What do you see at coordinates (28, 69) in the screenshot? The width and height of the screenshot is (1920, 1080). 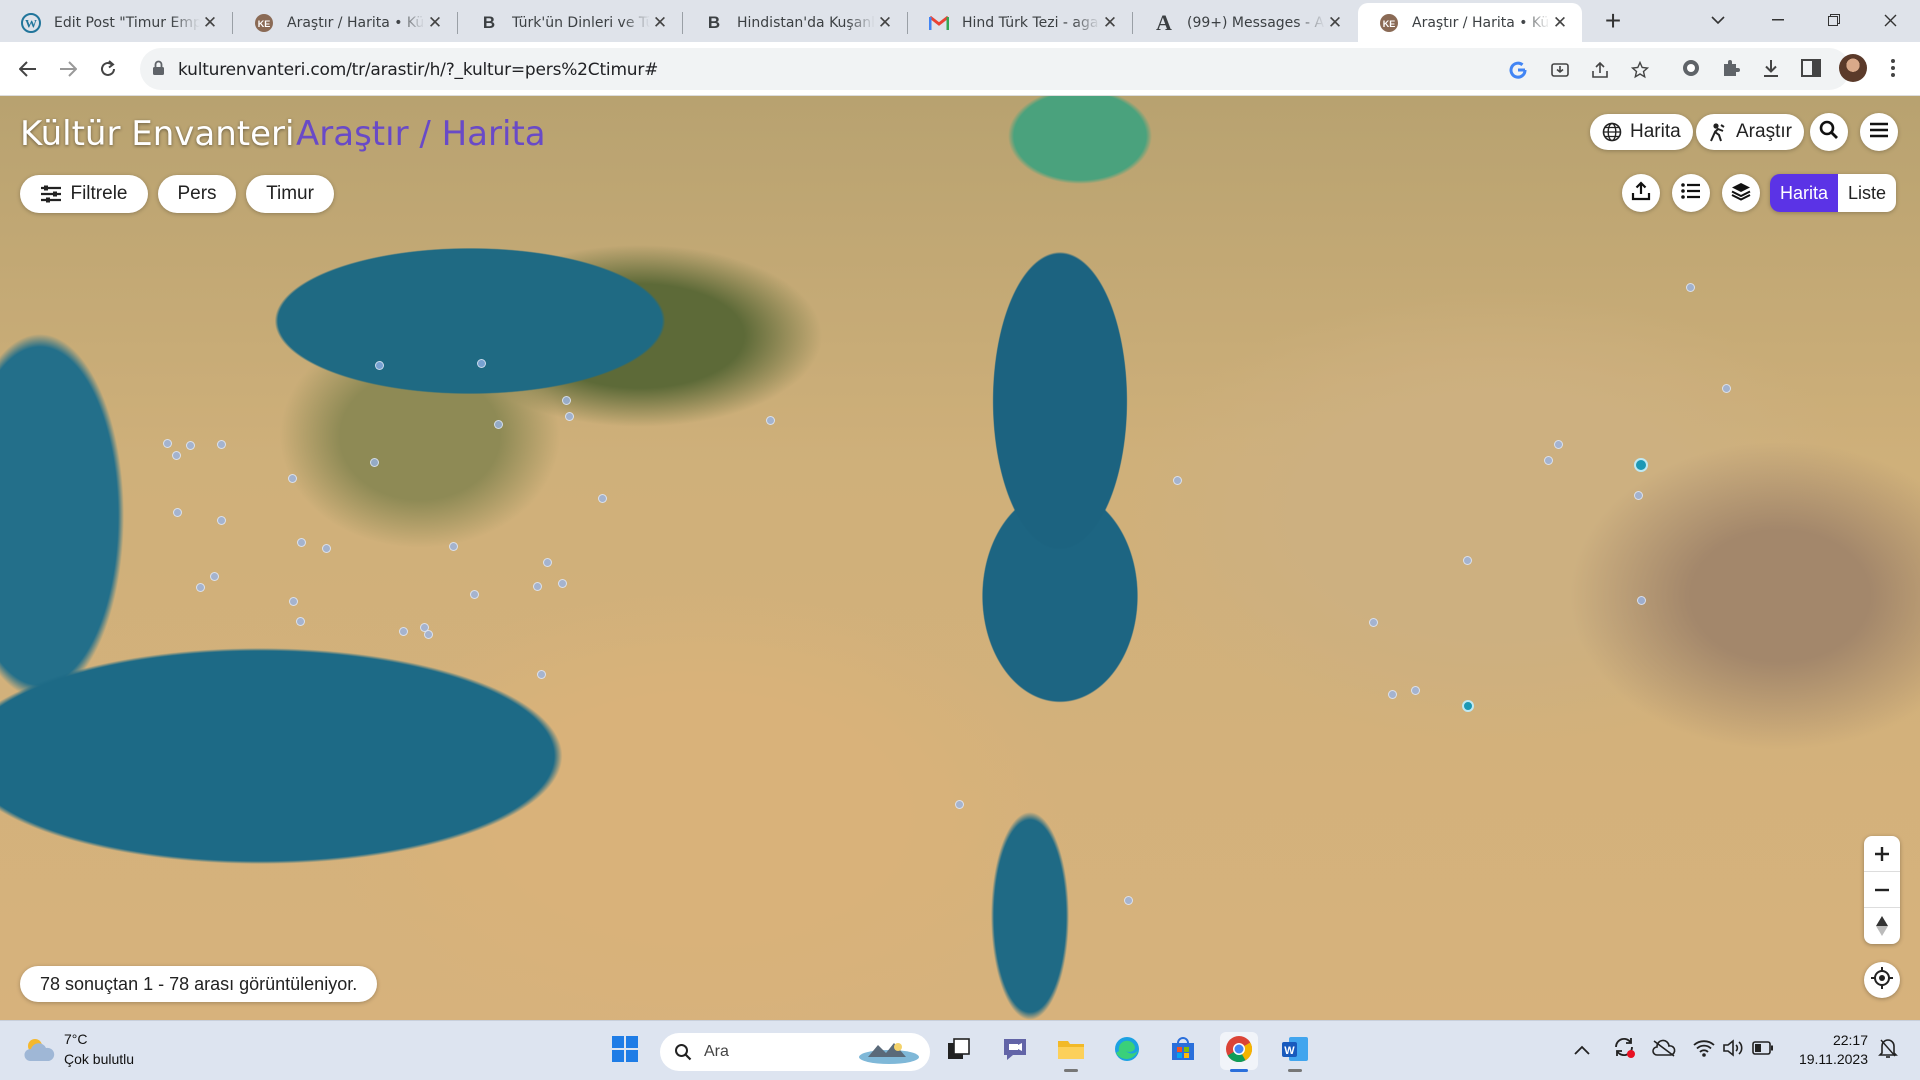 I see `back-button` at bounding box center [28, 69].